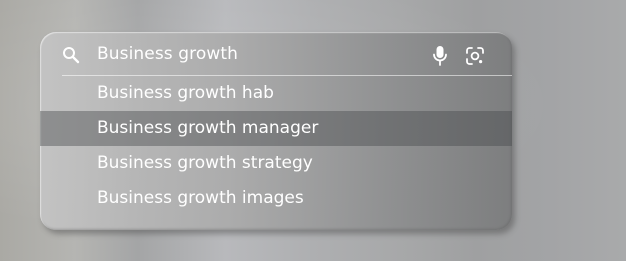  I want to click on suggestion-item: Business growth images, so click(276, 198).